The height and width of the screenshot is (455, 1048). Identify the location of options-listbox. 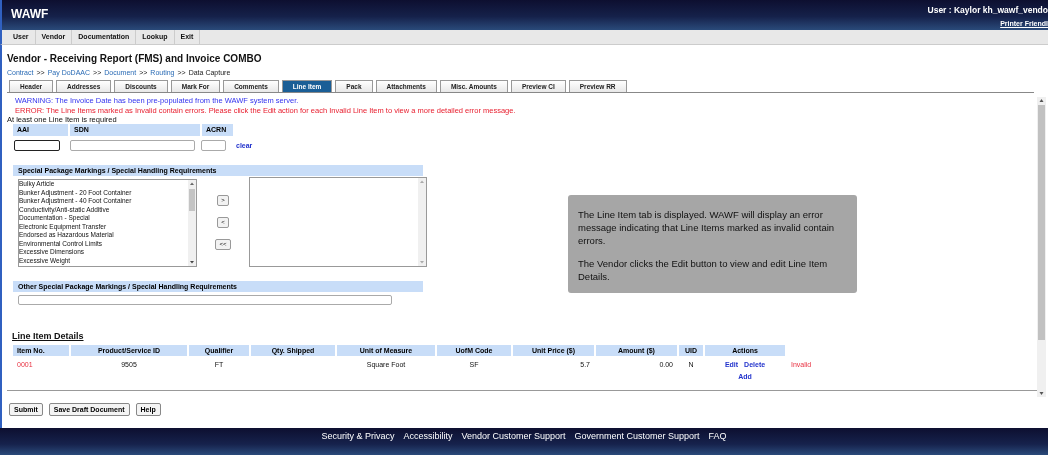
(107, 223).